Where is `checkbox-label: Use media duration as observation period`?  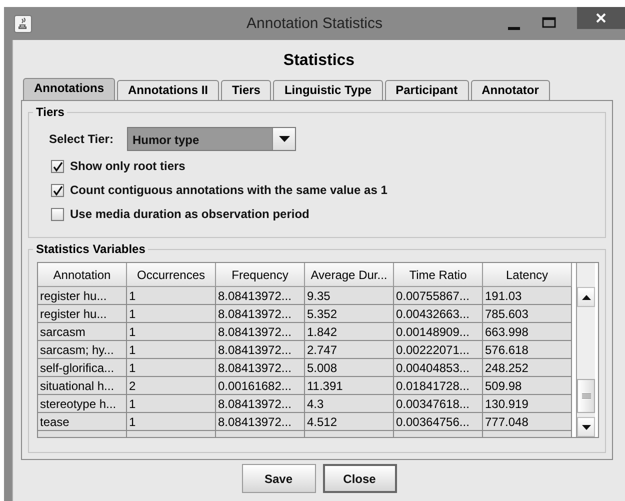 checkbox-label: Use media duration as observation period is located at coordinates (190, 214).